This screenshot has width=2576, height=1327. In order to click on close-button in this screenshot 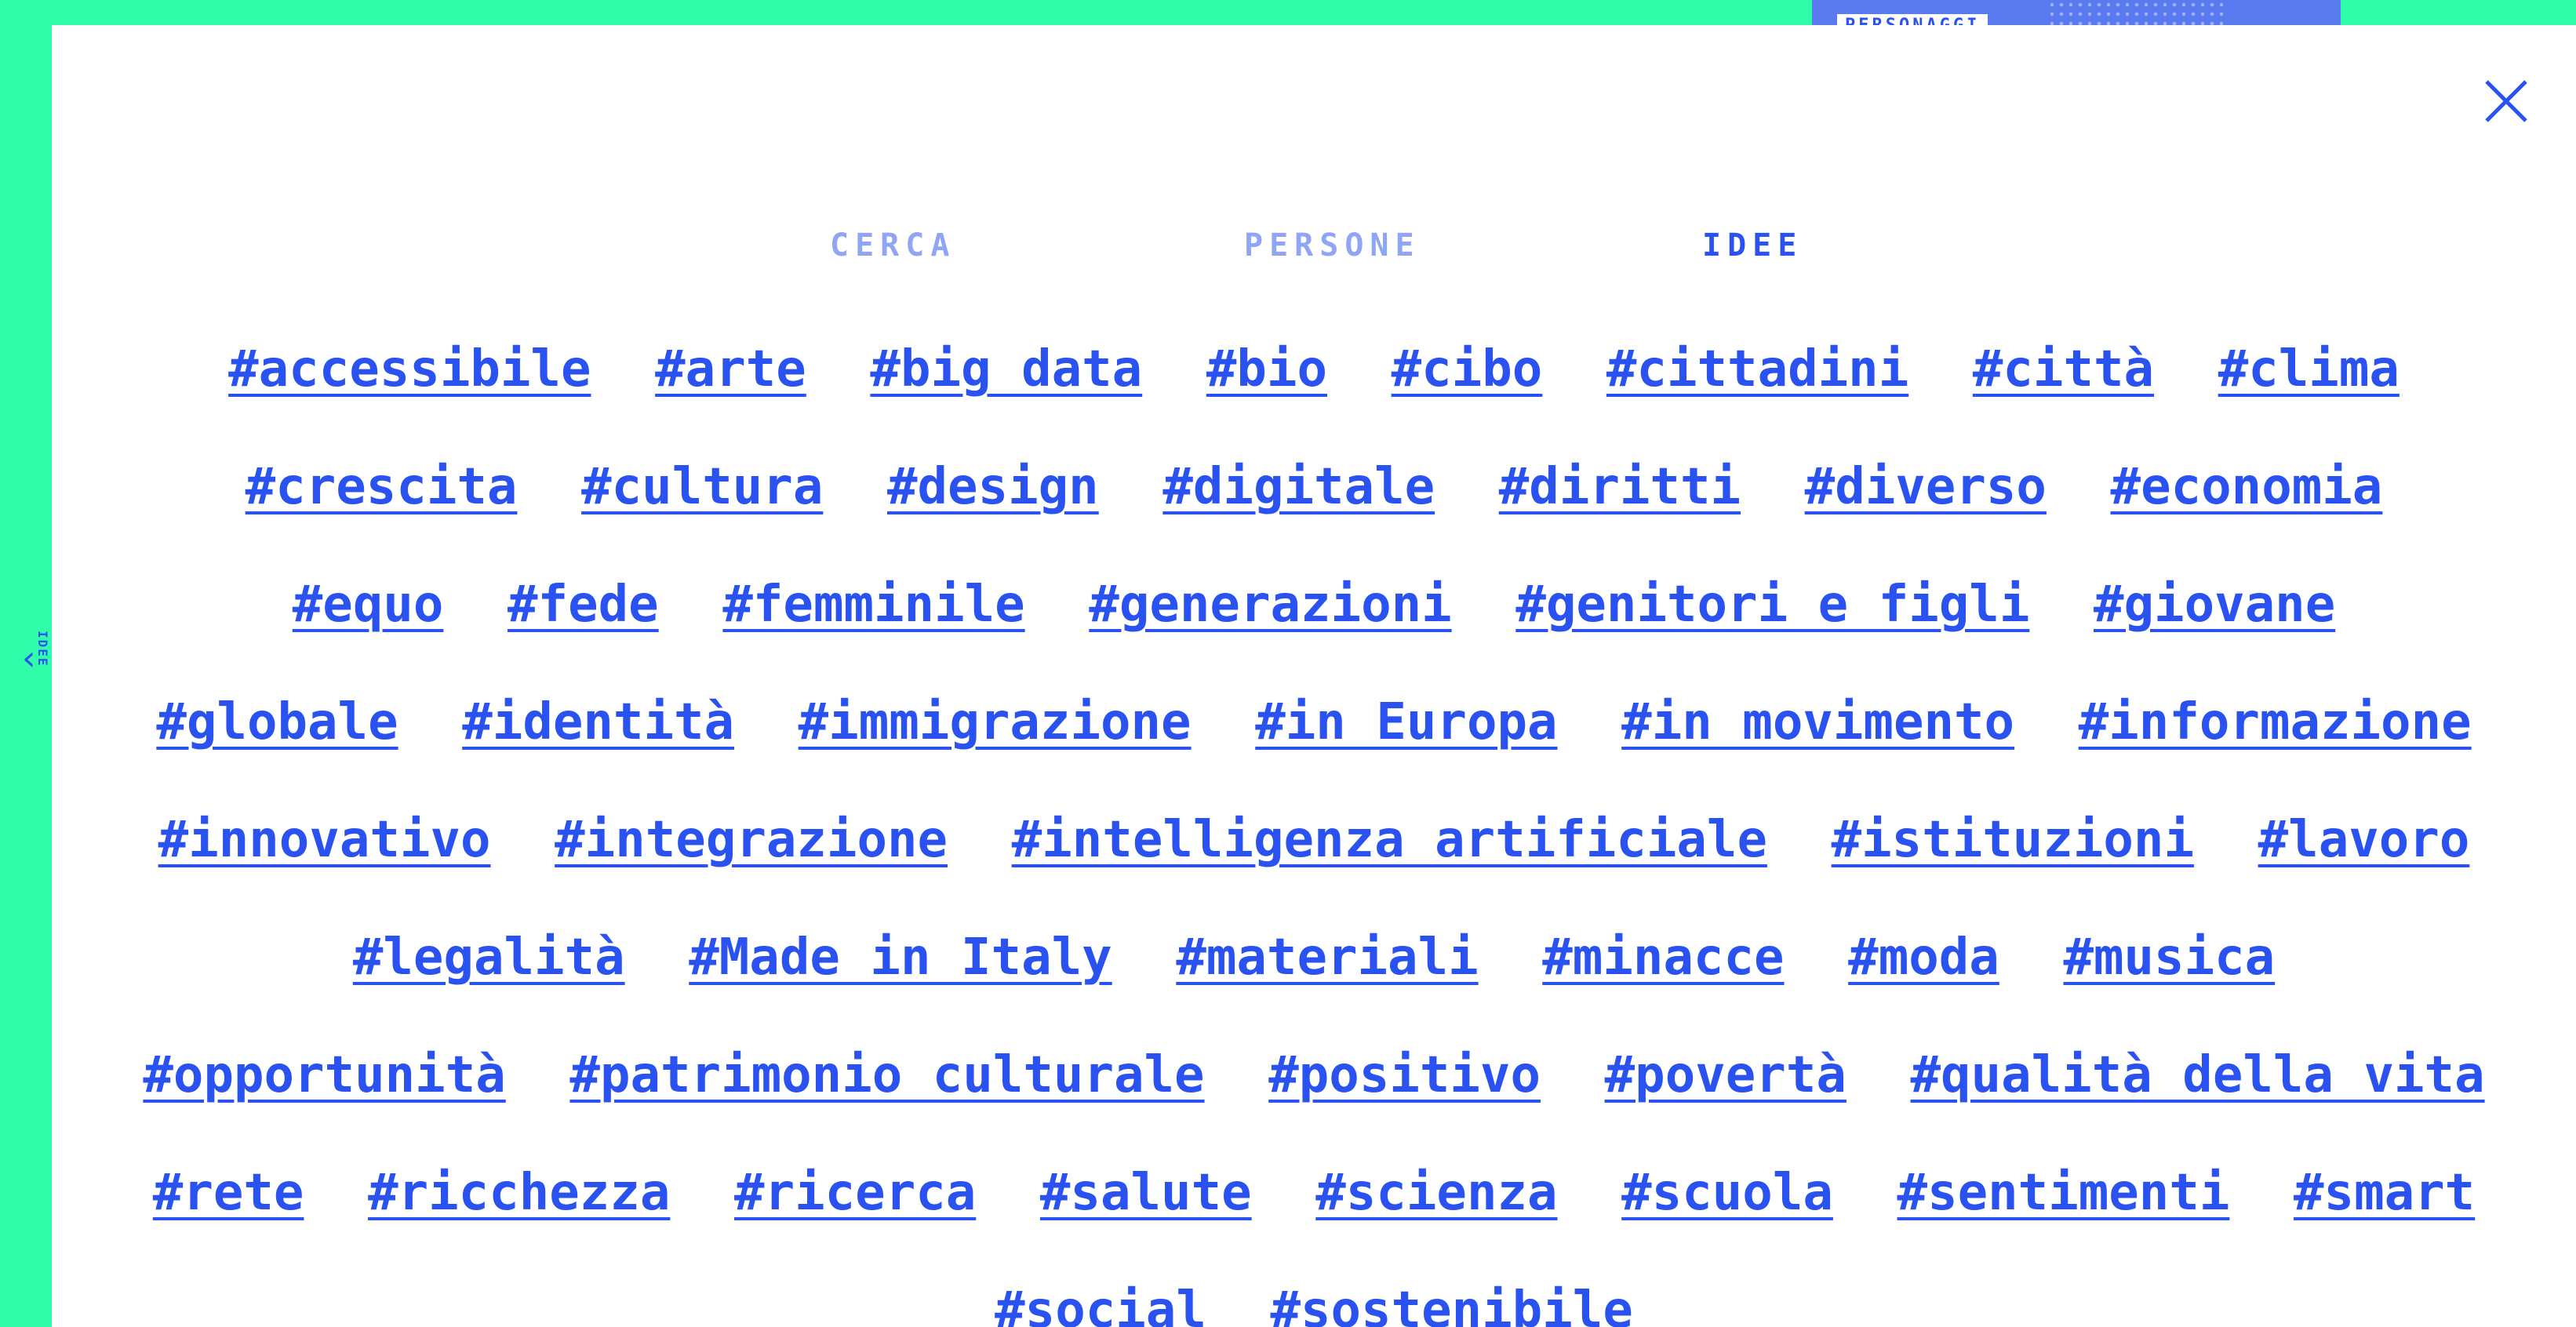, I will do `click(2506, 101)`.